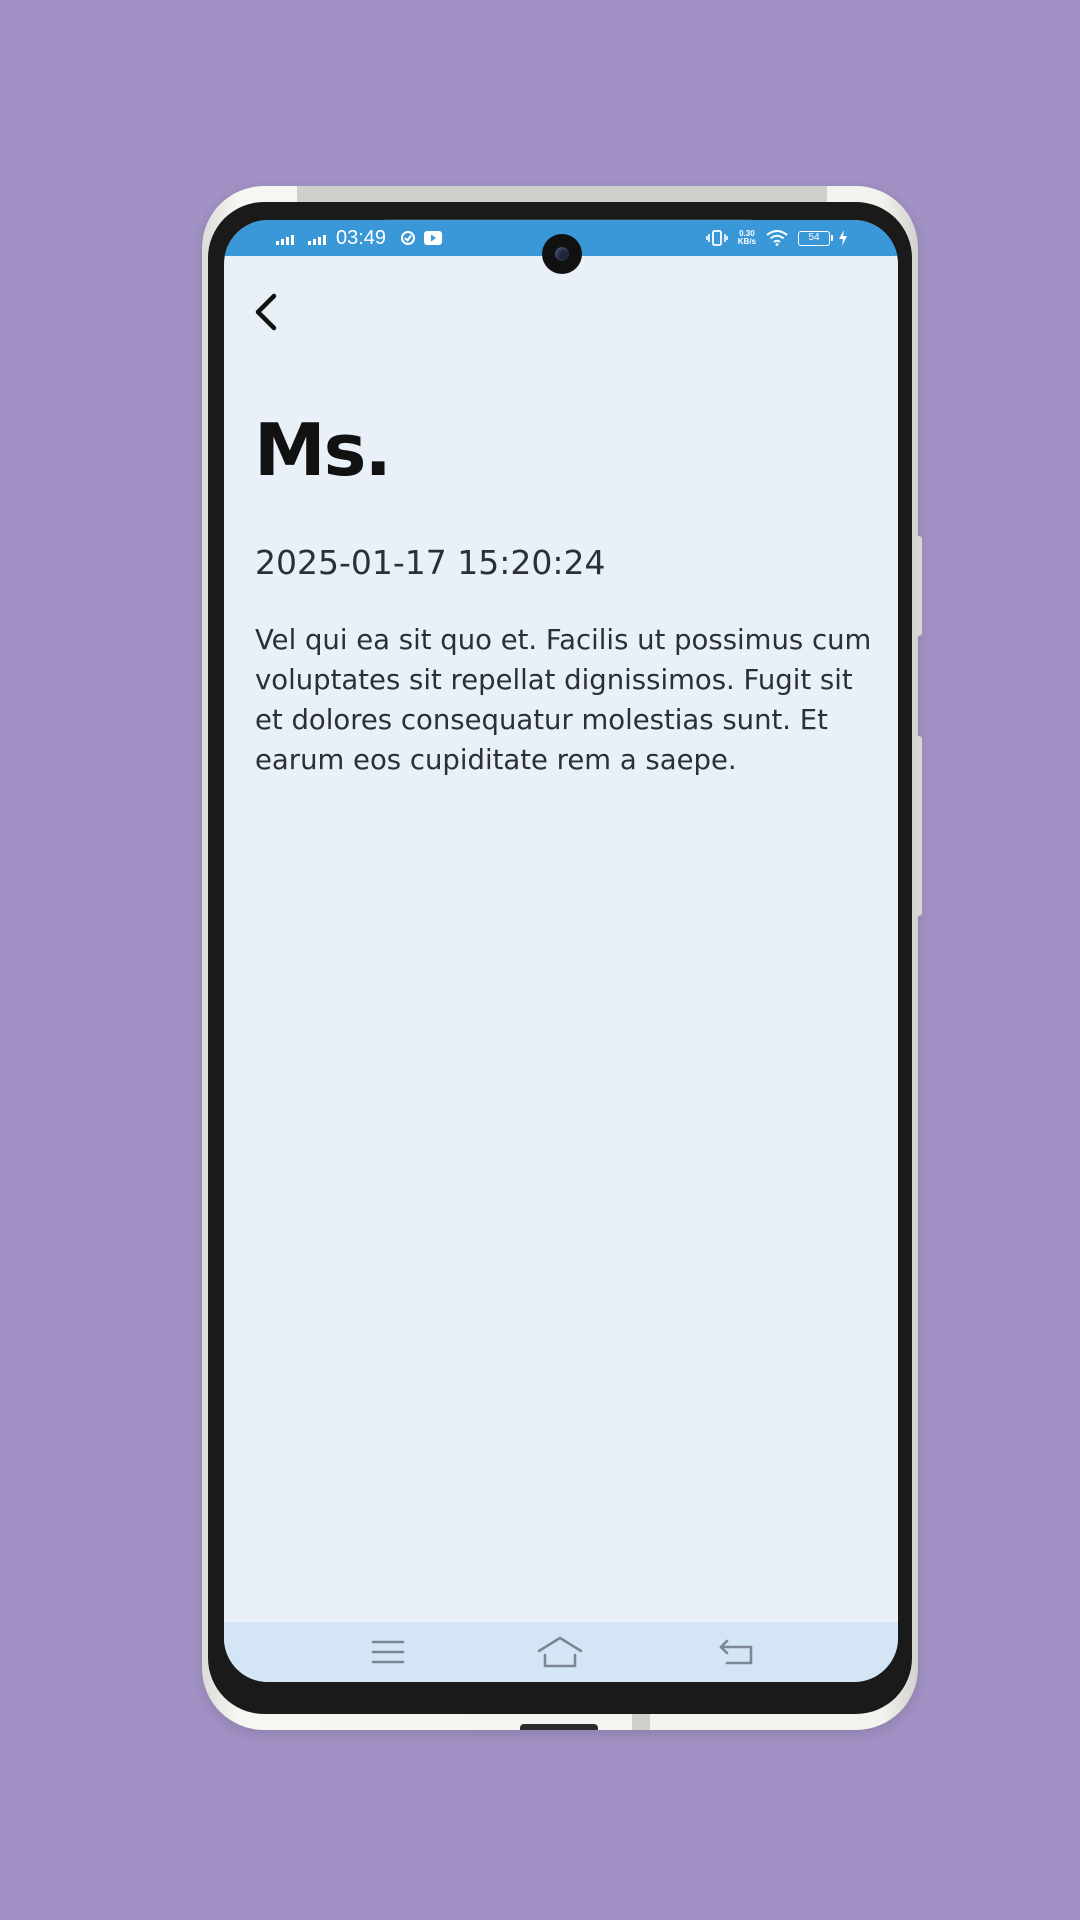 The height and width of the screenshot is (1920, 1080). Describe the element at coordinates (323, 450) in the screenshot. I see `detail-title: Ms.` at that location.